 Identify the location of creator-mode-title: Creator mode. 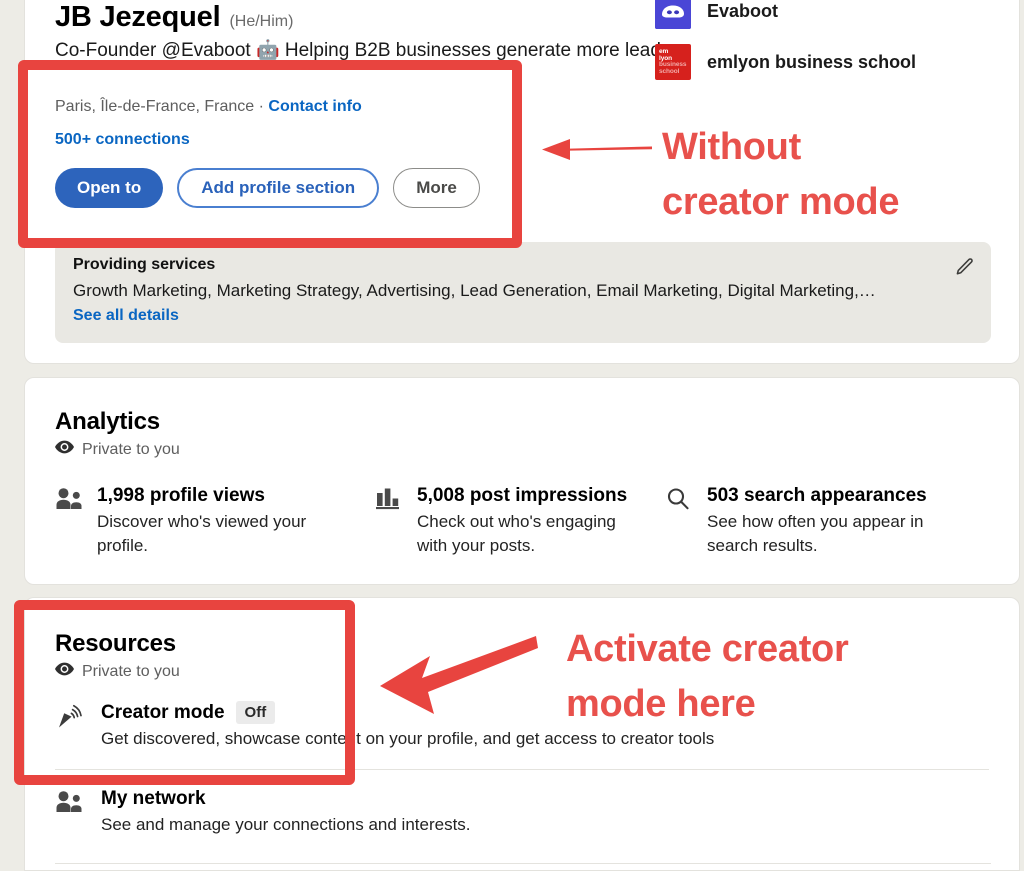
(163, 712).